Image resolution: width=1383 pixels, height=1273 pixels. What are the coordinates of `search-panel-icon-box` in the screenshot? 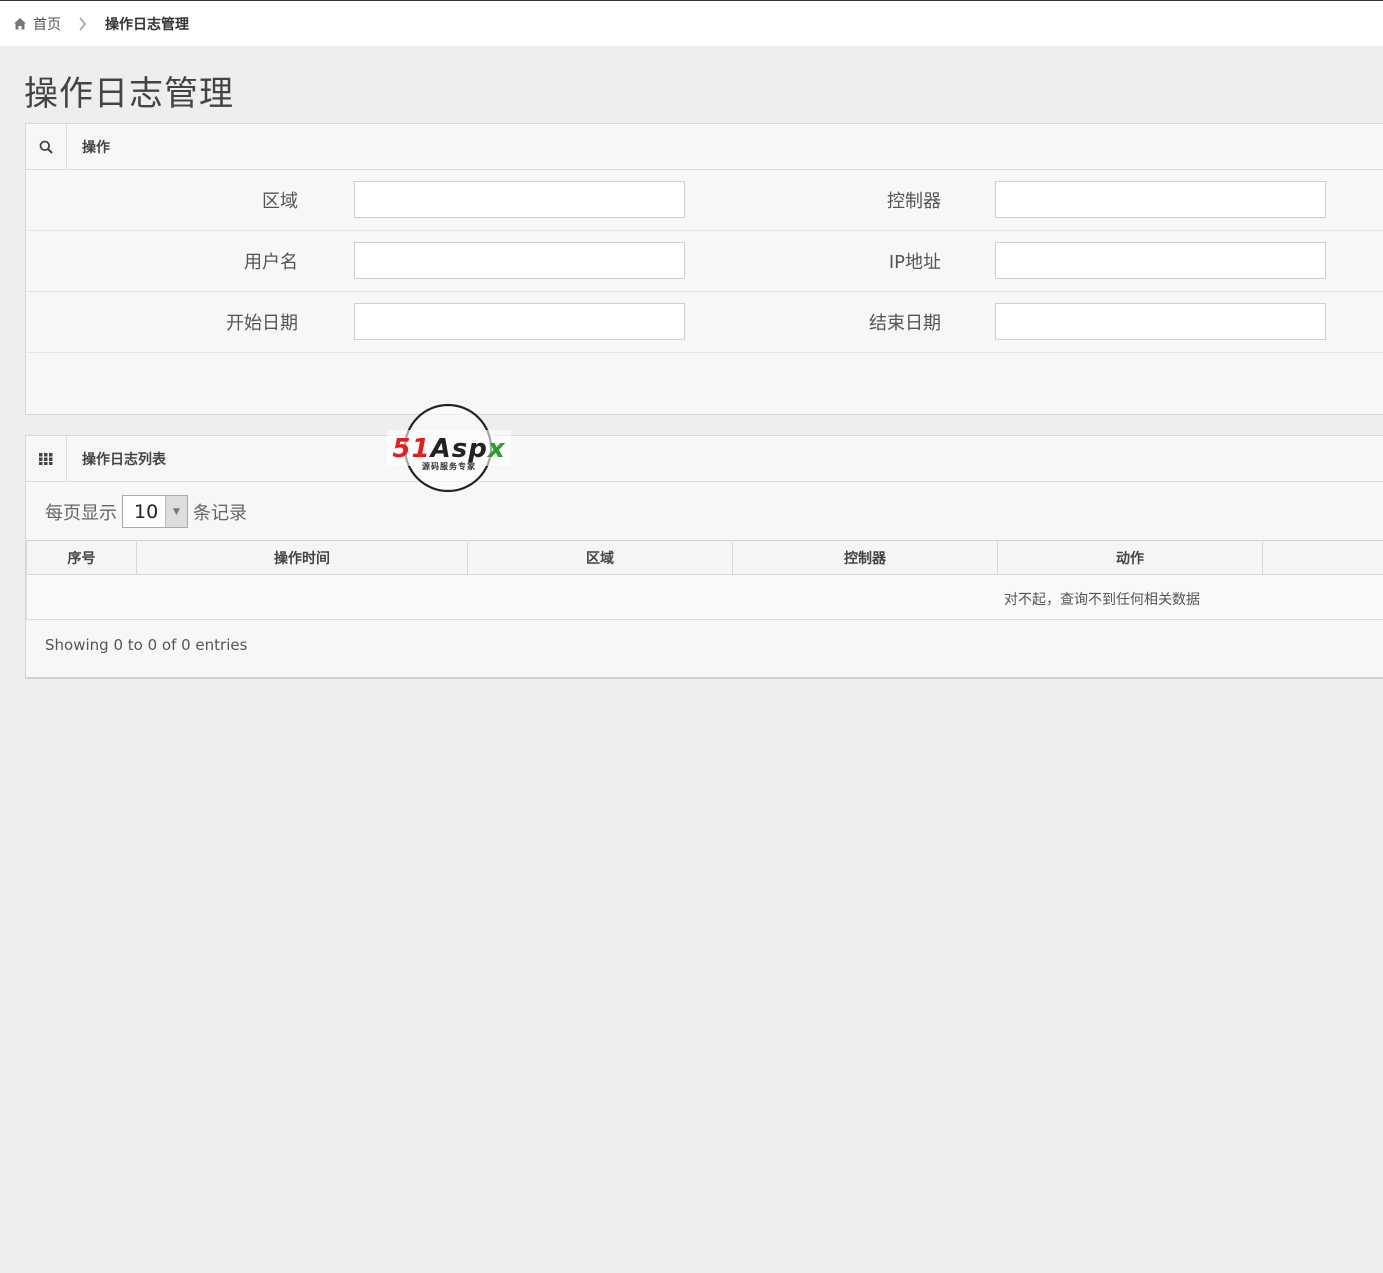 It's located at (46, 146).